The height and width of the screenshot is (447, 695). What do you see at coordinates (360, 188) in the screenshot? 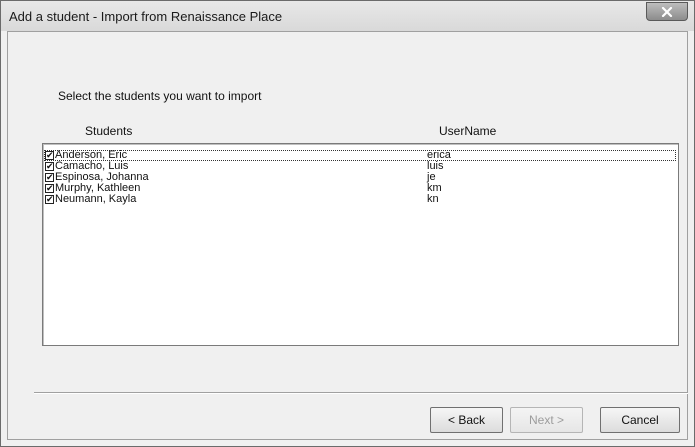
I see `student-row: ✔ Murphy, Kathleen km` at bounding box center [360, 188].